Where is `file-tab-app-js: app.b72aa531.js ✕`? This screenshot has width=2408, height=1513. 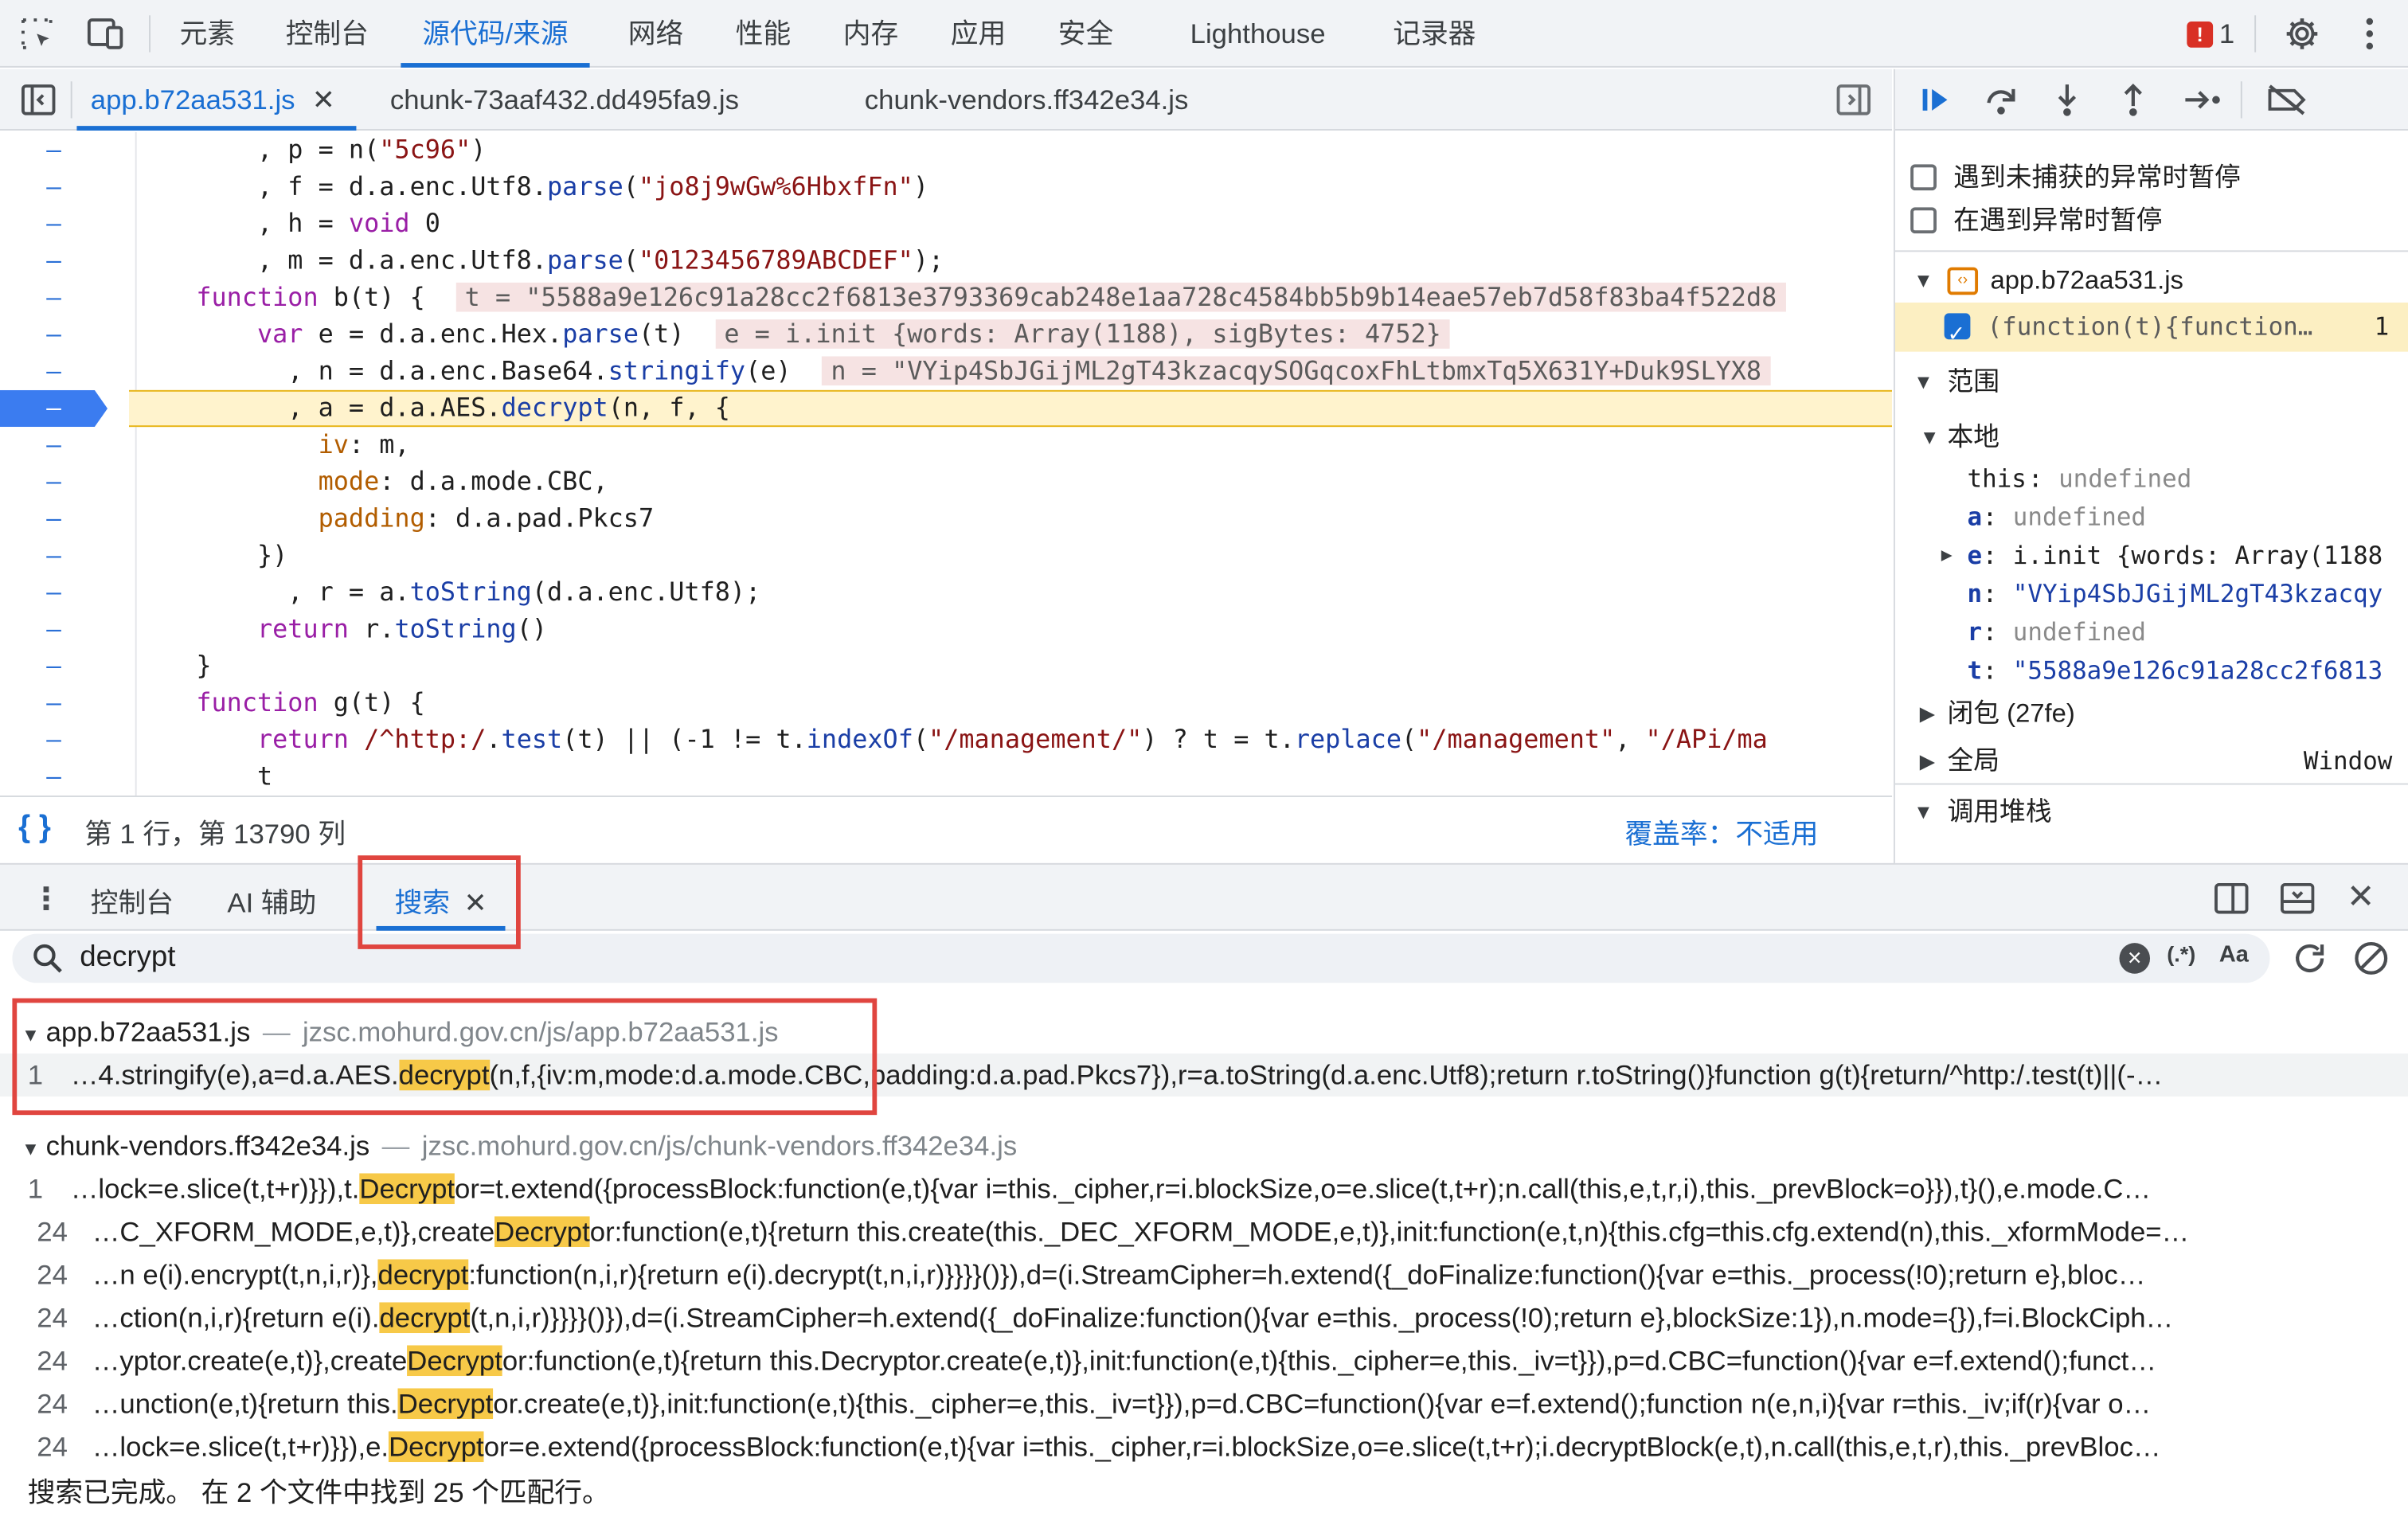 file-tab-app-js: app.b72aa531.js ✕ is located at coordinates (213, 100).